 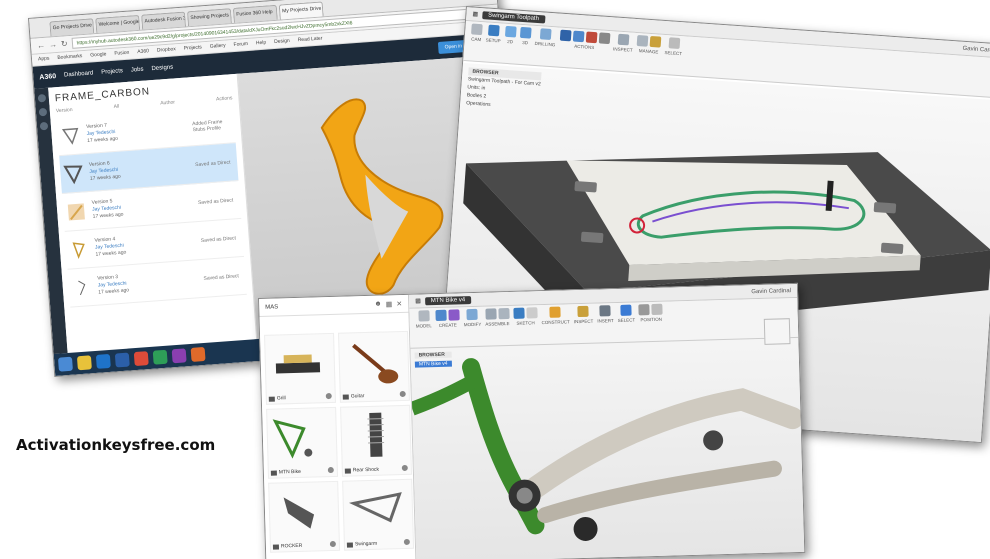 I want to click on viewcube, so click(x=777, y=331).